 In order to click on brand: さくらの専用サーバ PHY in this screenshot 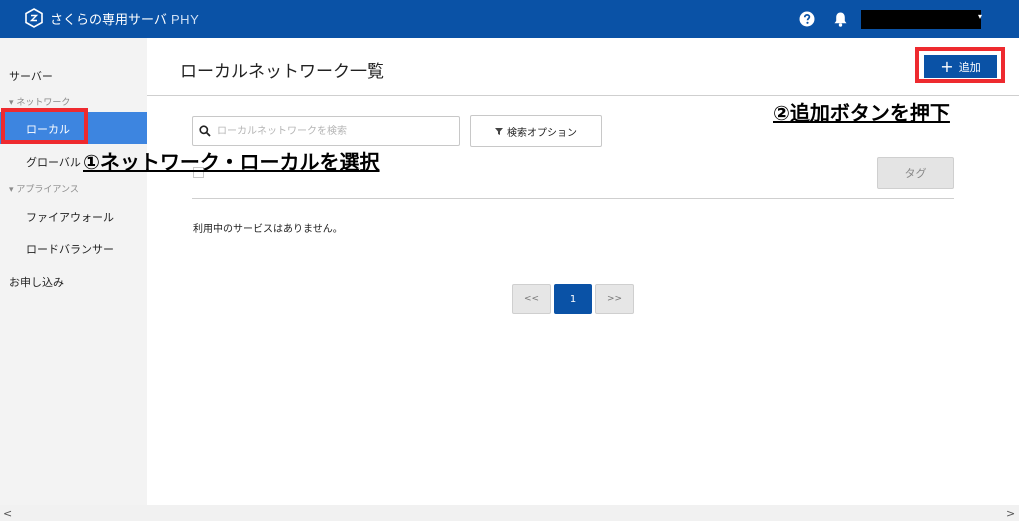, I will do `click(111, 18)`.